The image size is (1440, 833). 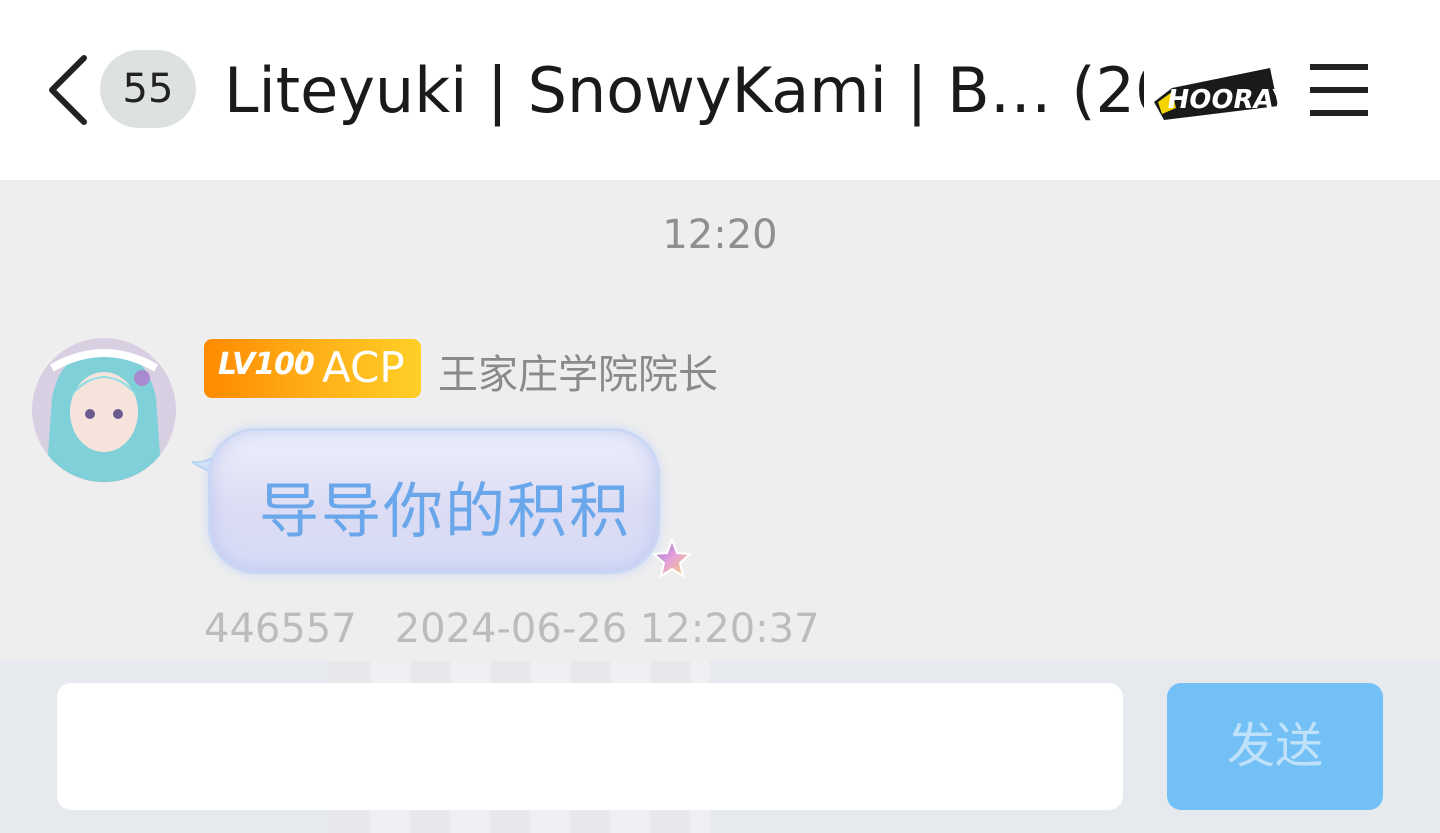 I want to click on chat-title: Liteyuki | SnowyKami | B… (206), so click(x=684, y=90).